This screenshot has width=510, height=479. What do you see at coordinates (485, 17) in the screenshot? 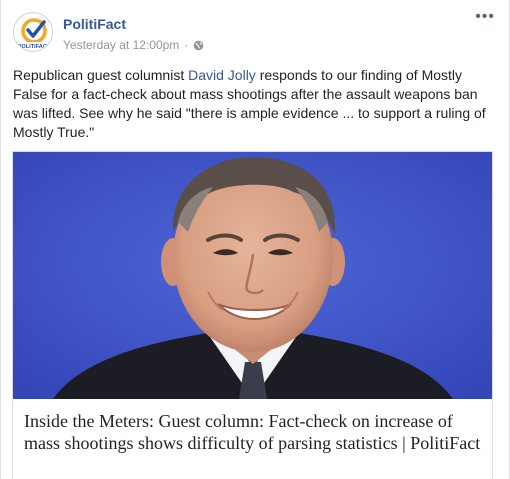
I see `more-options-button: •••` at bounding box center [485, 17].